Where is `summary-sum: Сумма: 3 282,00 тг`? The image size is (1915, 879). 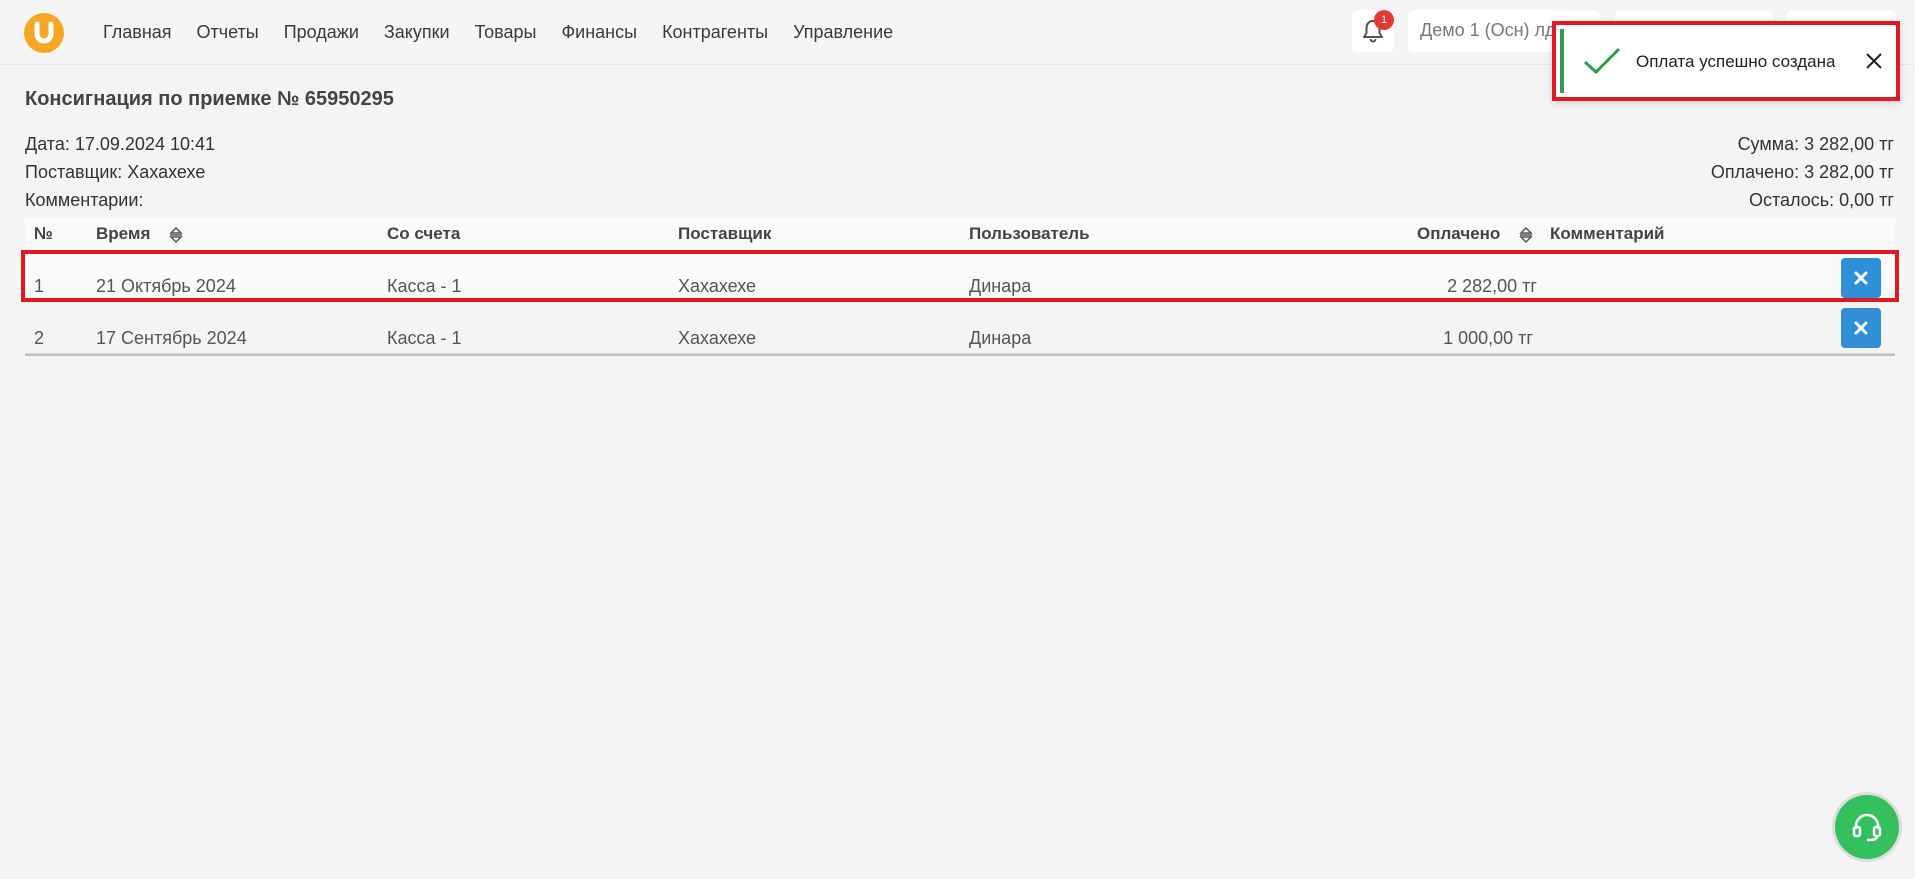
summary-sum: Сумма: 3 282,00 тг is located at coordinates (1815, 144).